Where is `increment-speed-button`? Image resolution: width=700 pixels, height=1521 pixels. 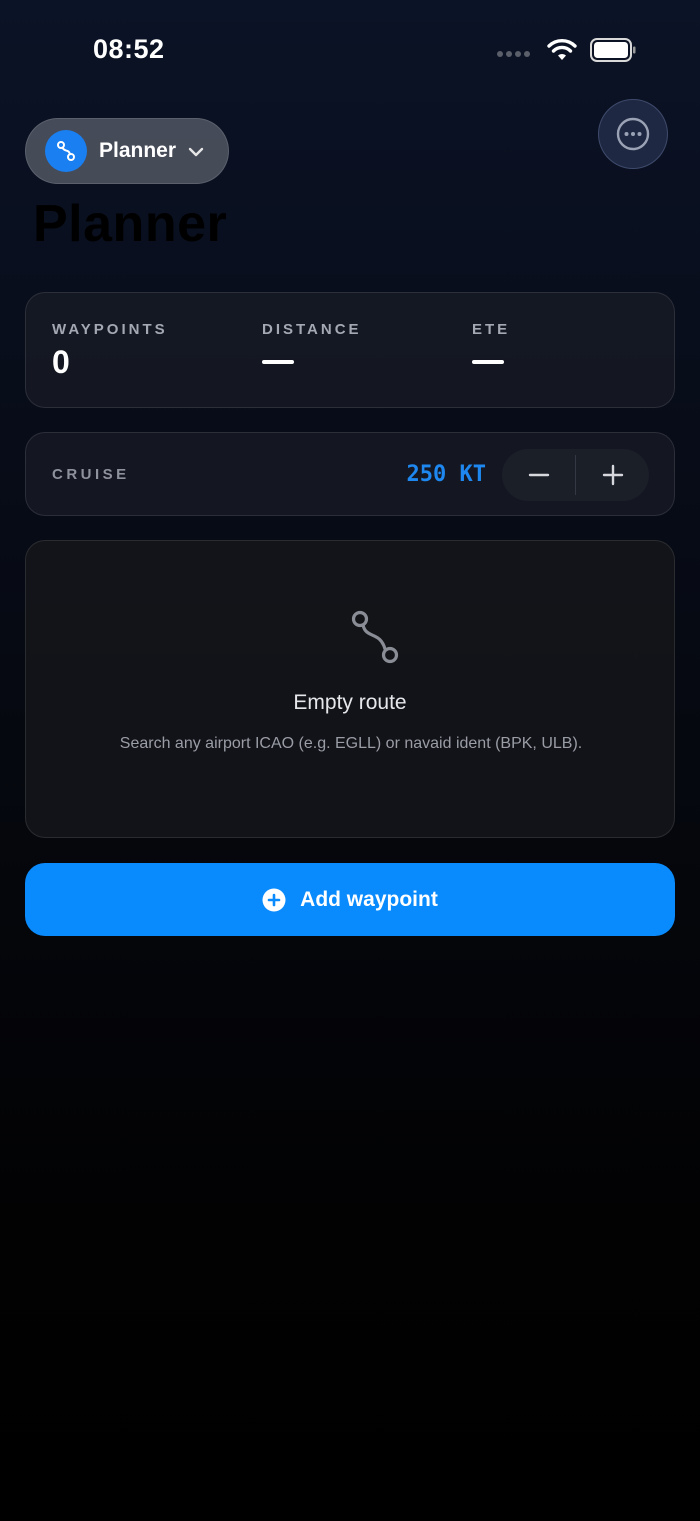
increment-speed-button is located at coordinates (612, 475).